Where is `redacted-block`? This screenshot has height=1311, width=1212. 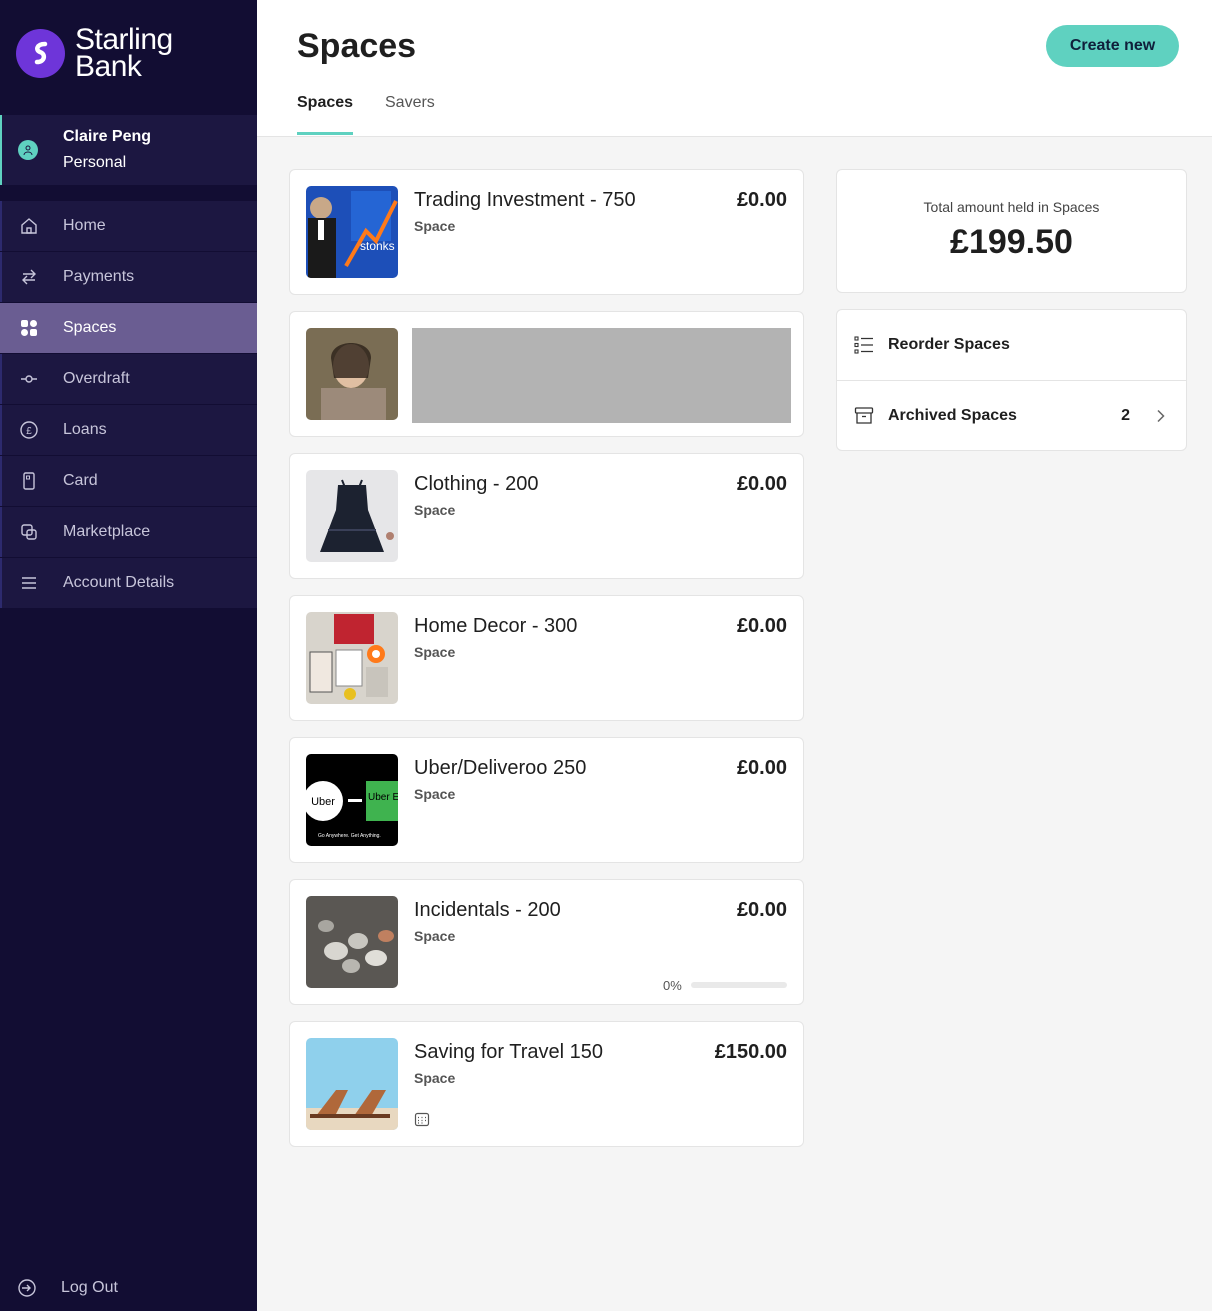
redacted-block is located at coordinates (601, 375).